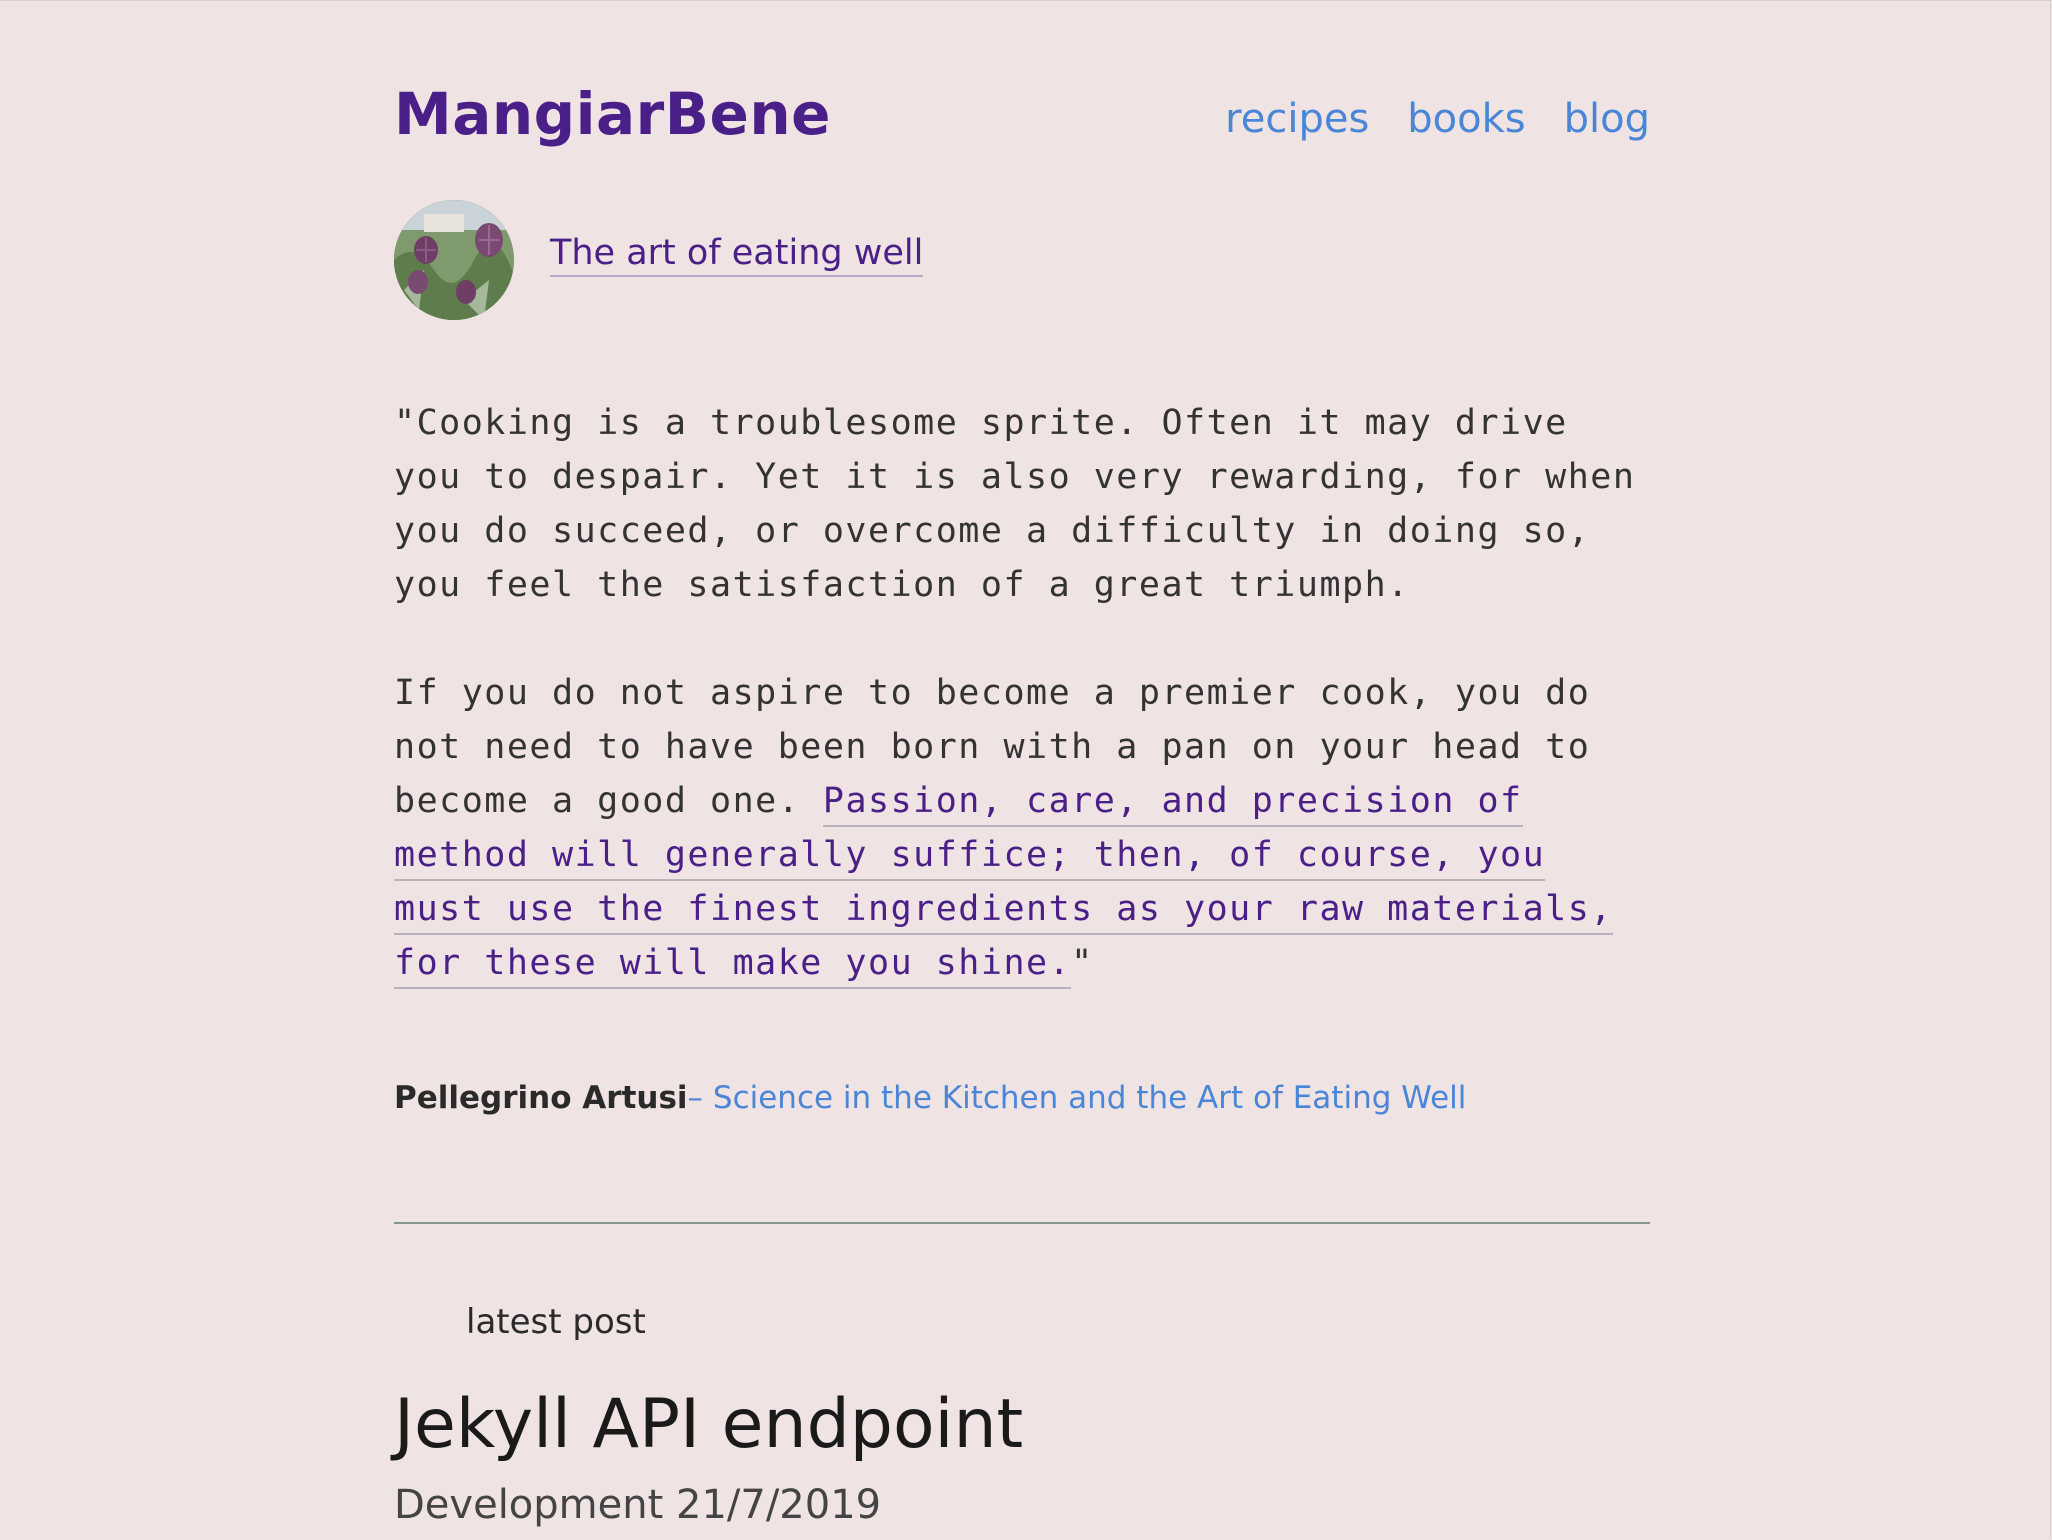 The width and height of the screenshot is (2052, 1540). Describe the element at coordinates (1022, 1223) in the screenshot. I see `section-divider` at that location.